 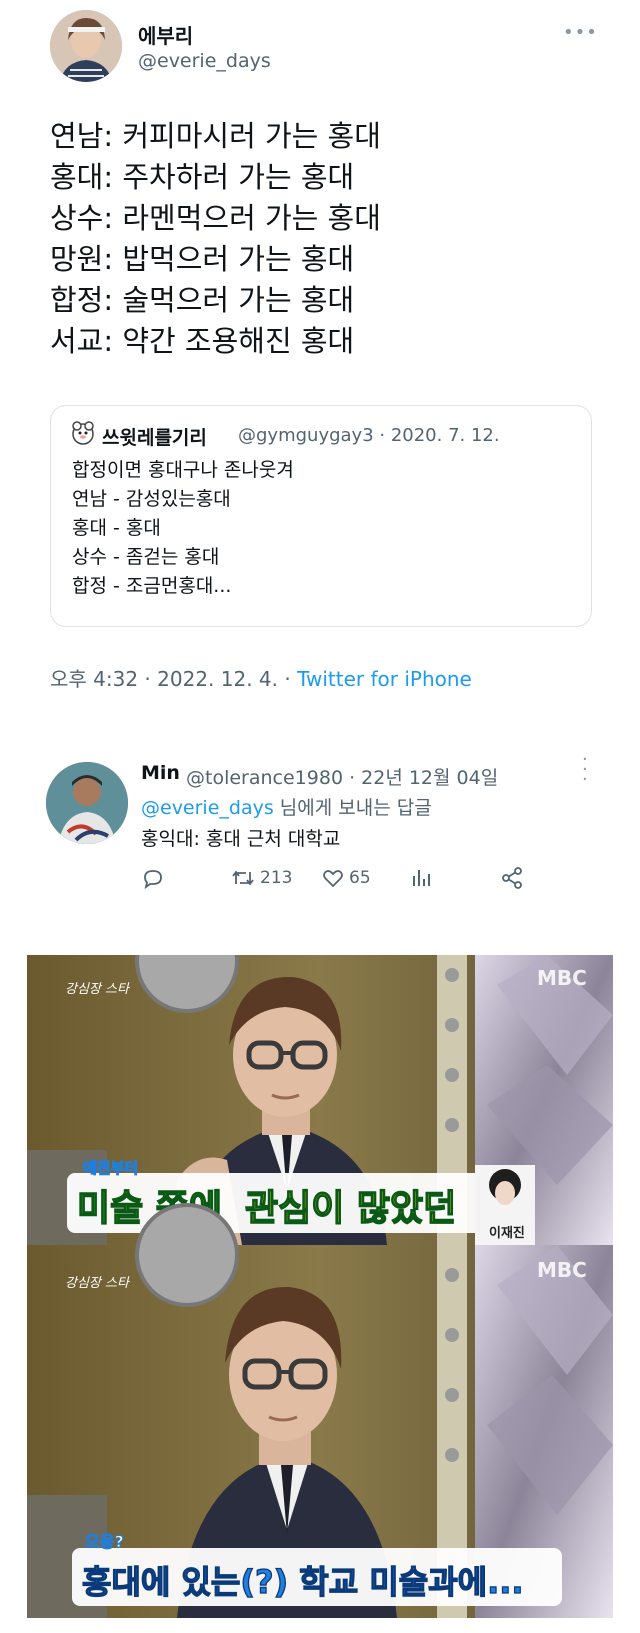 I want to click on caption-1b: 관심이 많았던, so click(x=350, y=1208).